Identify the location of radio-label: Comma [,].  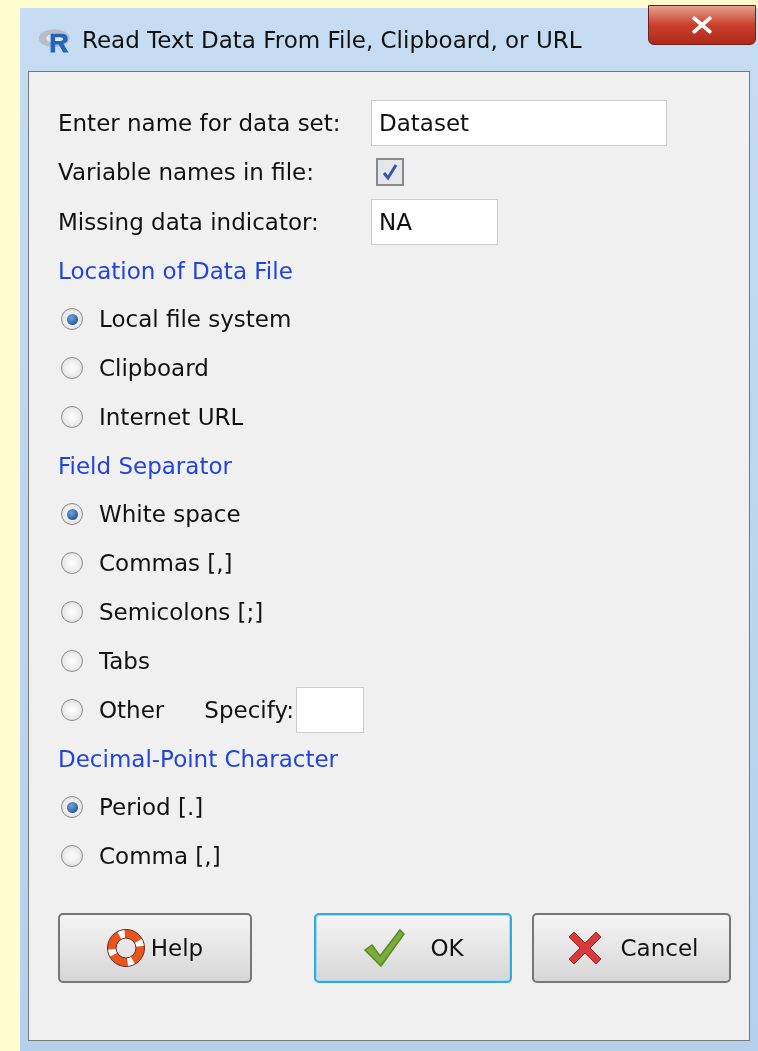
(160, 856).